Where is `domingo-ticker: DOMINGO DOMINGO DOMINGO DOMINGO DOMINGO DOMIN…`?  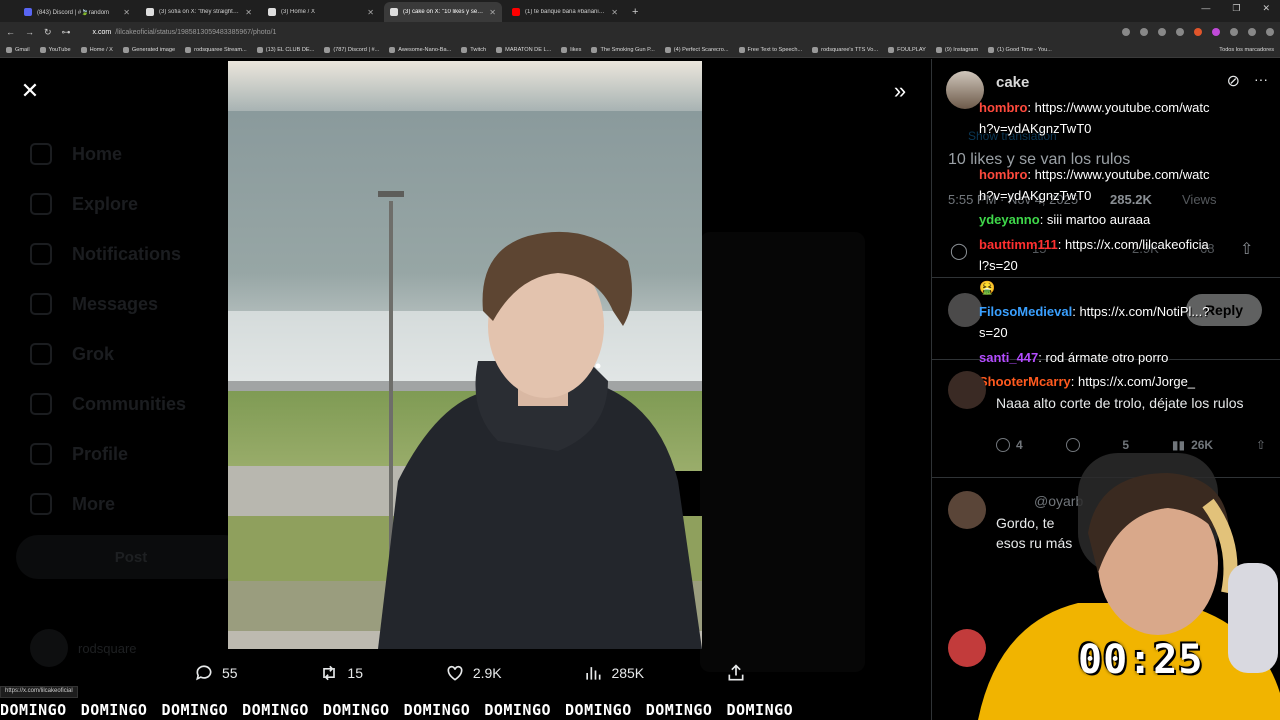 domingo-ticker: DOMINGO DOMINGO DOMINGO DOMINGO DOMINGO DOMIN… is located at coordinates (470, 710).